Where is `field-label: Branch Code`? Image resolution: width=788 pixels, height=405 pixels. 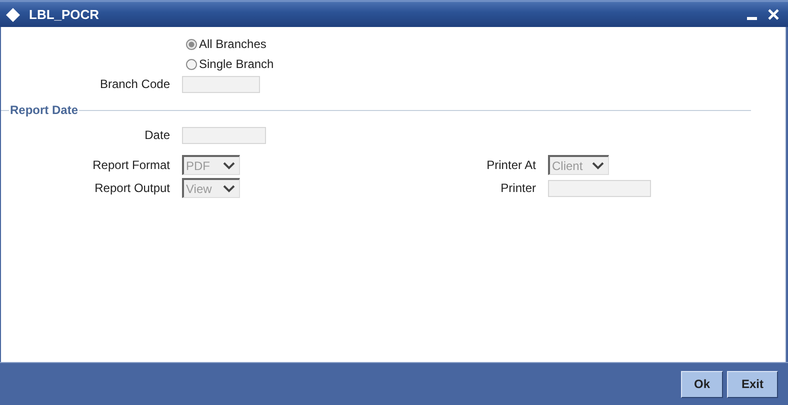 field-label: Branch Code is located at coordinates (134, 84).